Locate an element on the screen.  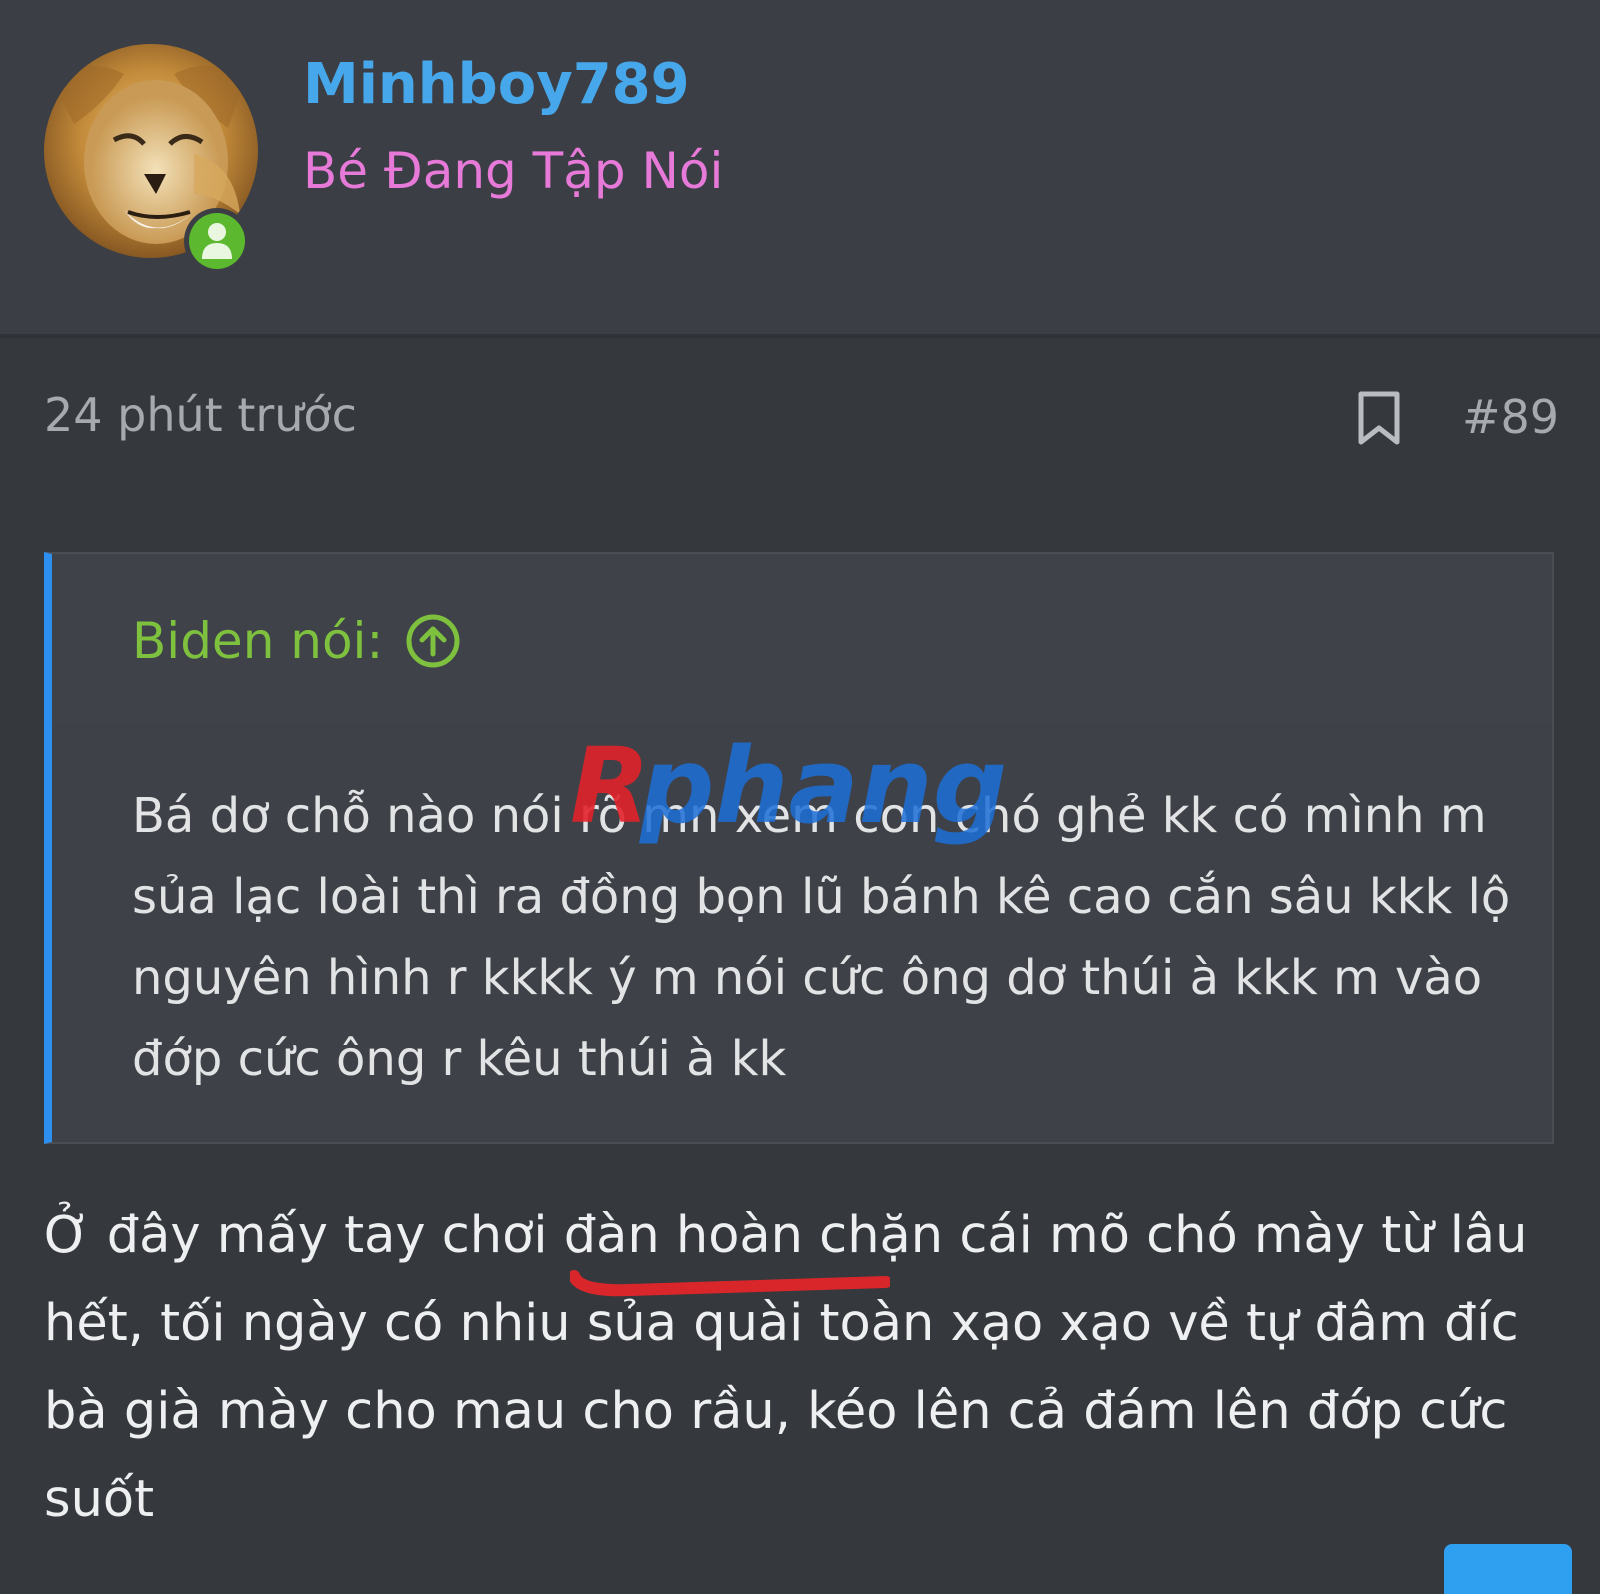
svg-text: phang is located at coordinates (822, 788).